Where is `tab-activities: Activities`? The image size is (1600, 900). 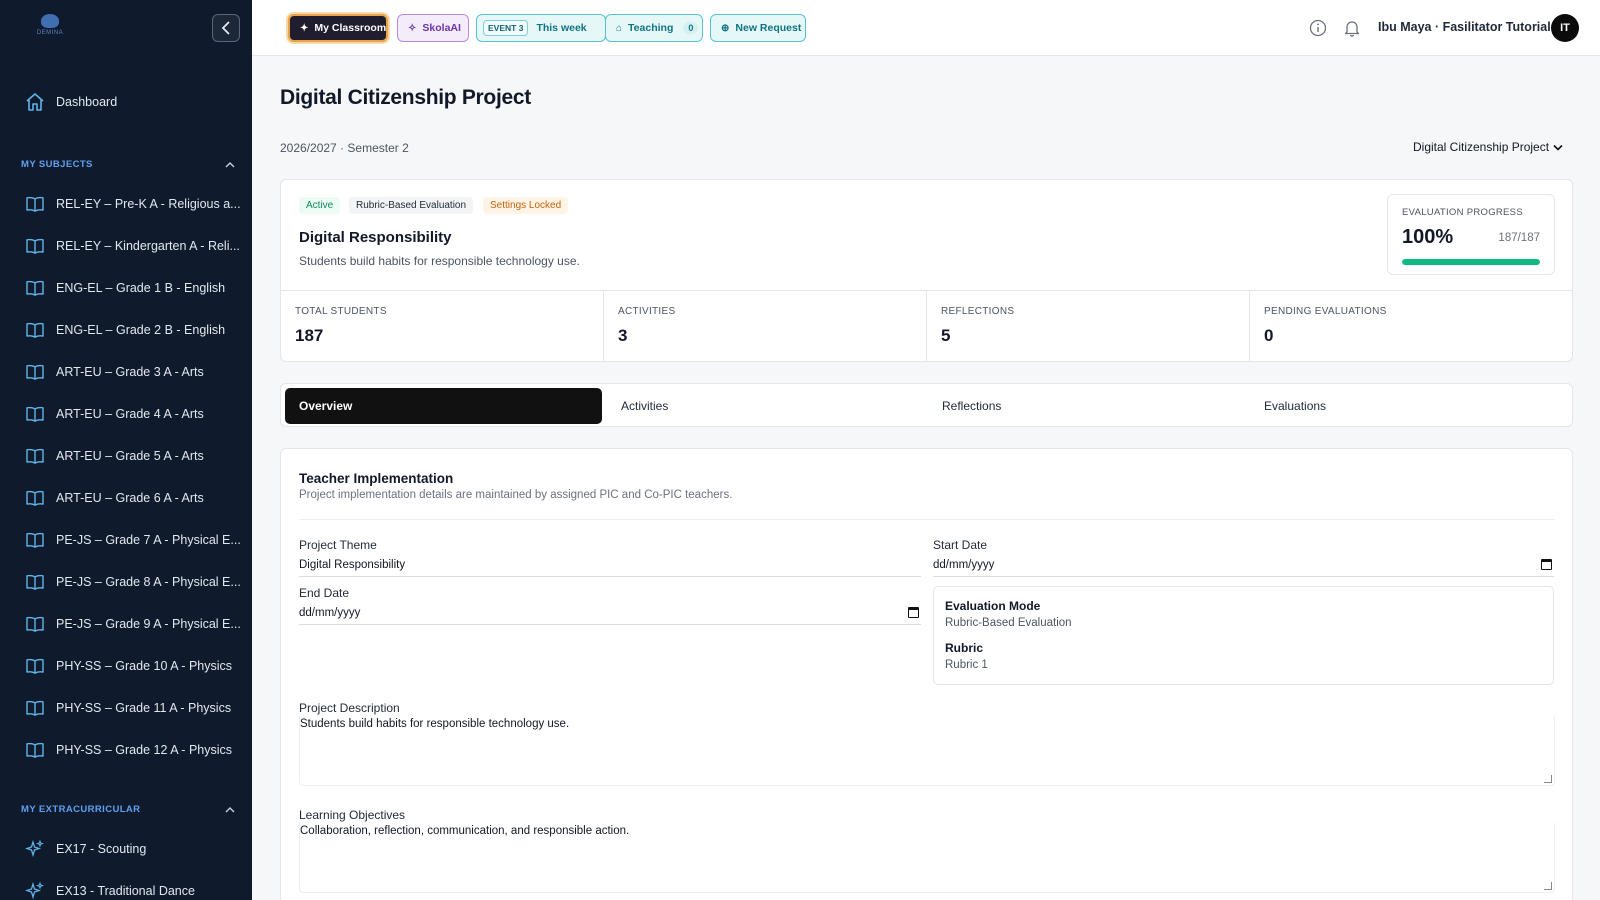 tab-activities: Activities is located at coordinates (644, 406).